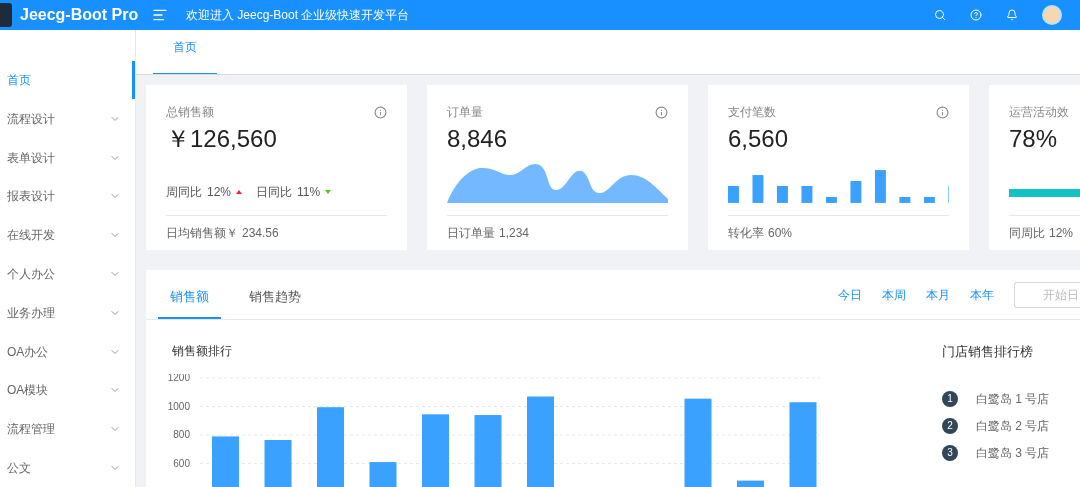  Describe the element at coordinates (1012, 15) in the screenshot. I see `bell-icon` at that location.